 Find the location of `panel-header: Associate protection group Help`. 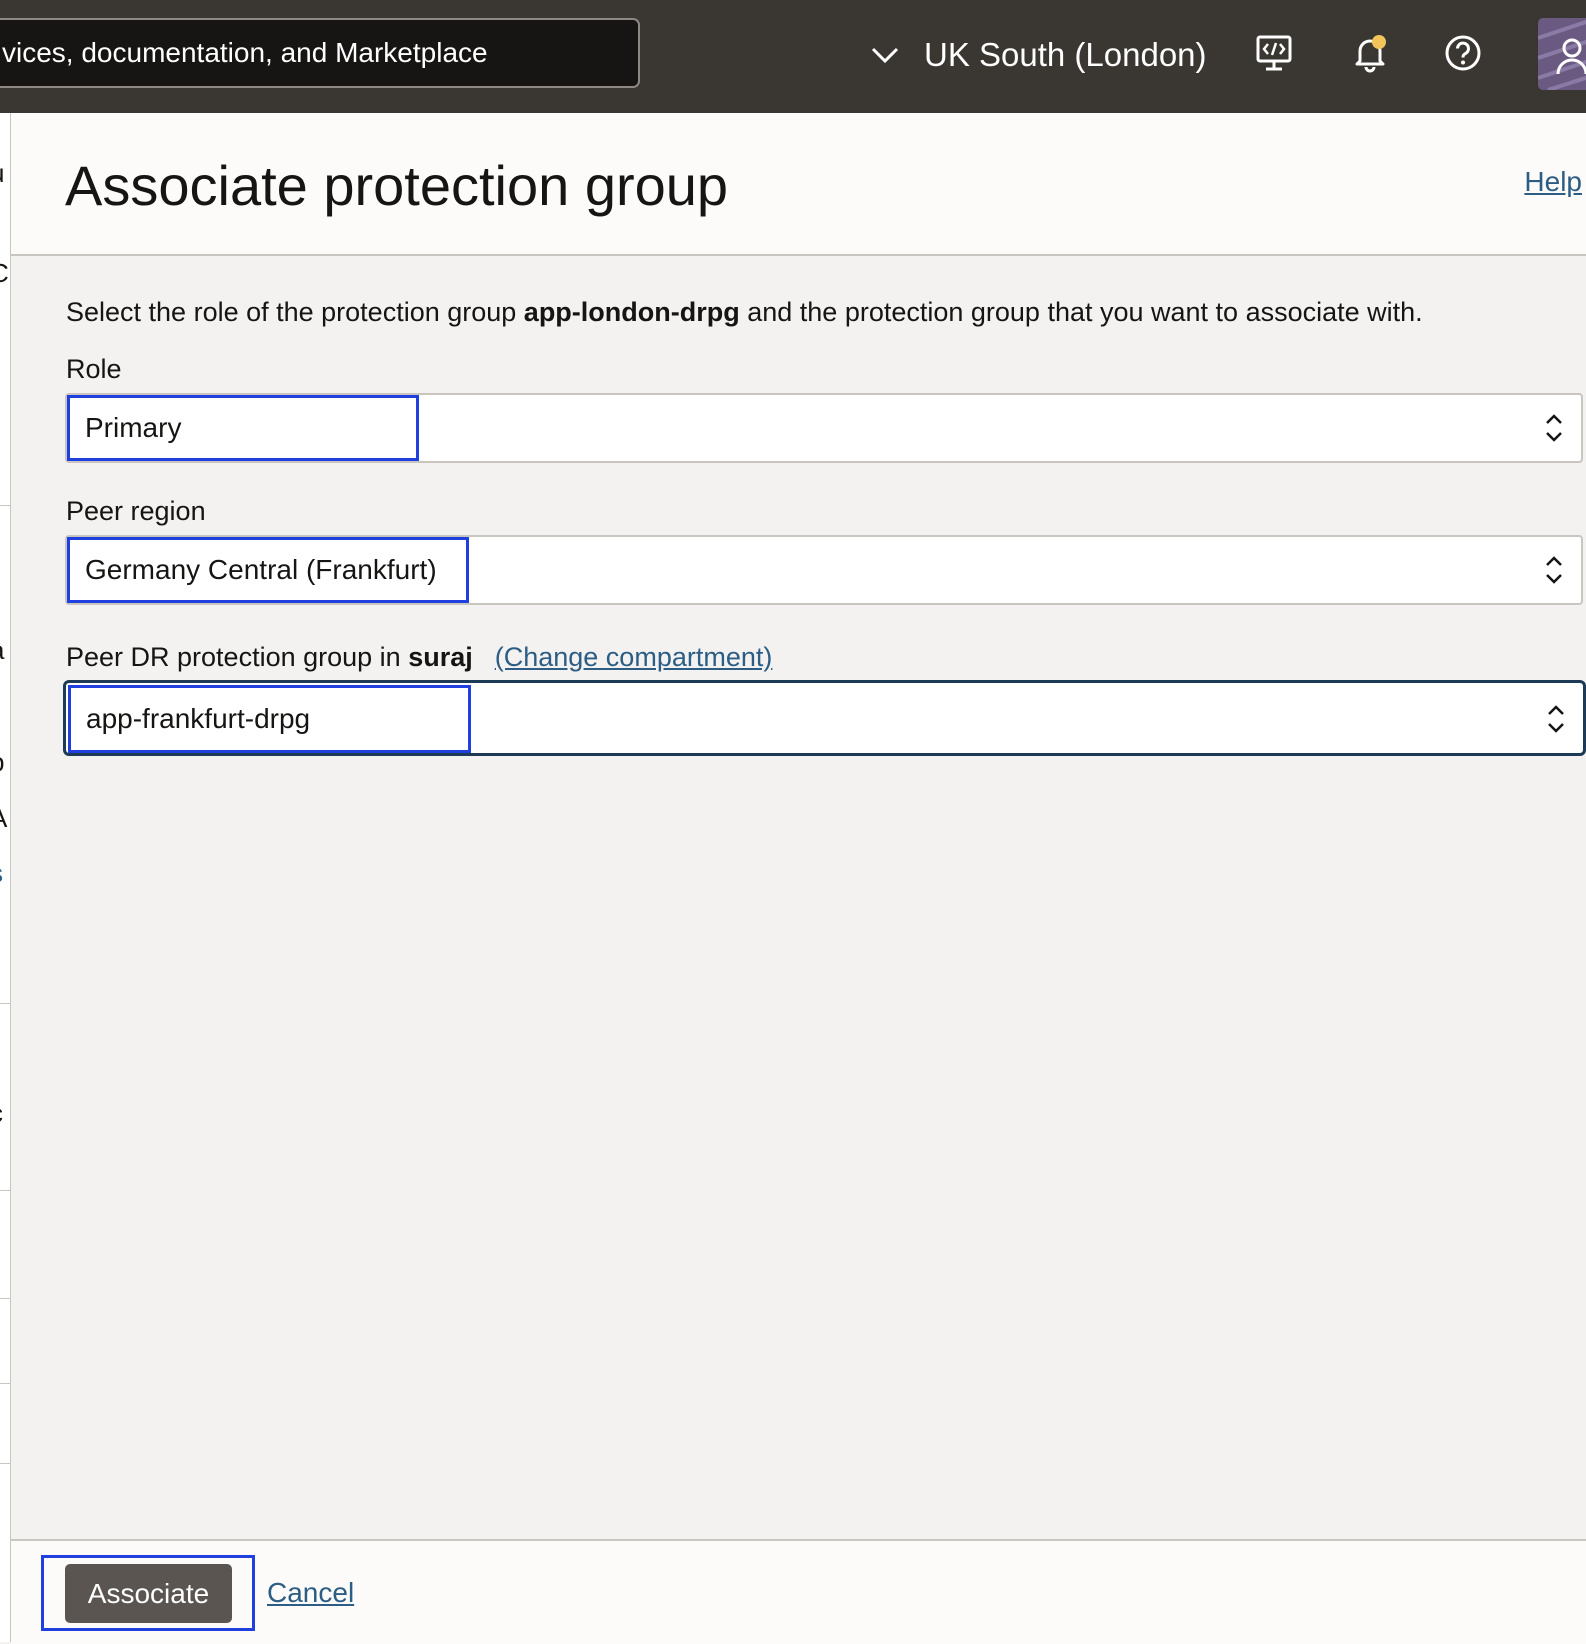

panel-header: Associate protection group Help is located at coordinates (798, 184).